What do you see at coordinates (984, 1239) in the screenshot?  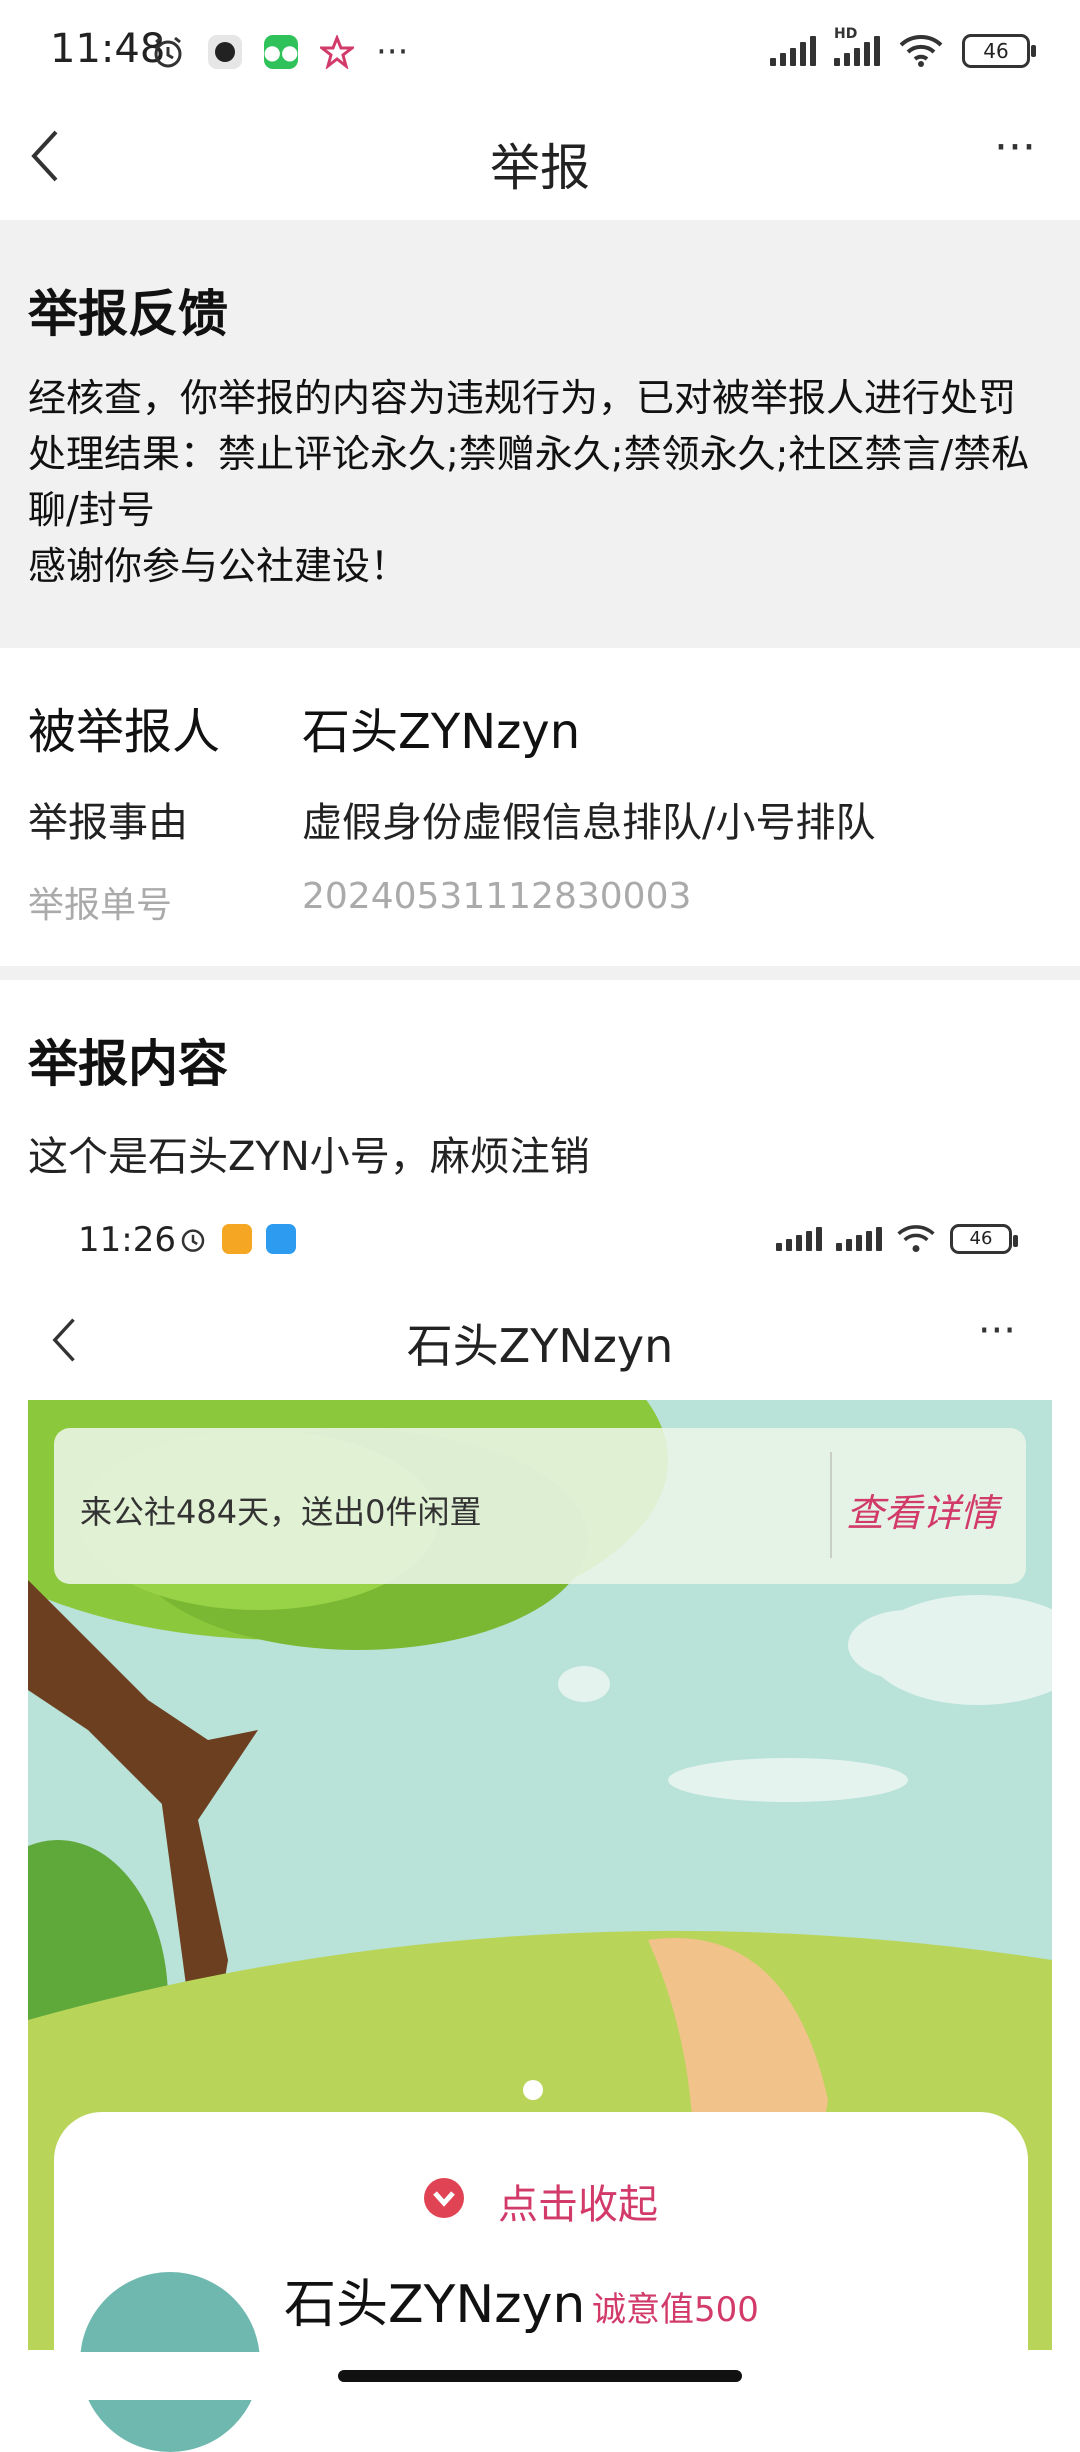 I see `embedded-battery-icon: 46` at bounding box center [984, 1239].